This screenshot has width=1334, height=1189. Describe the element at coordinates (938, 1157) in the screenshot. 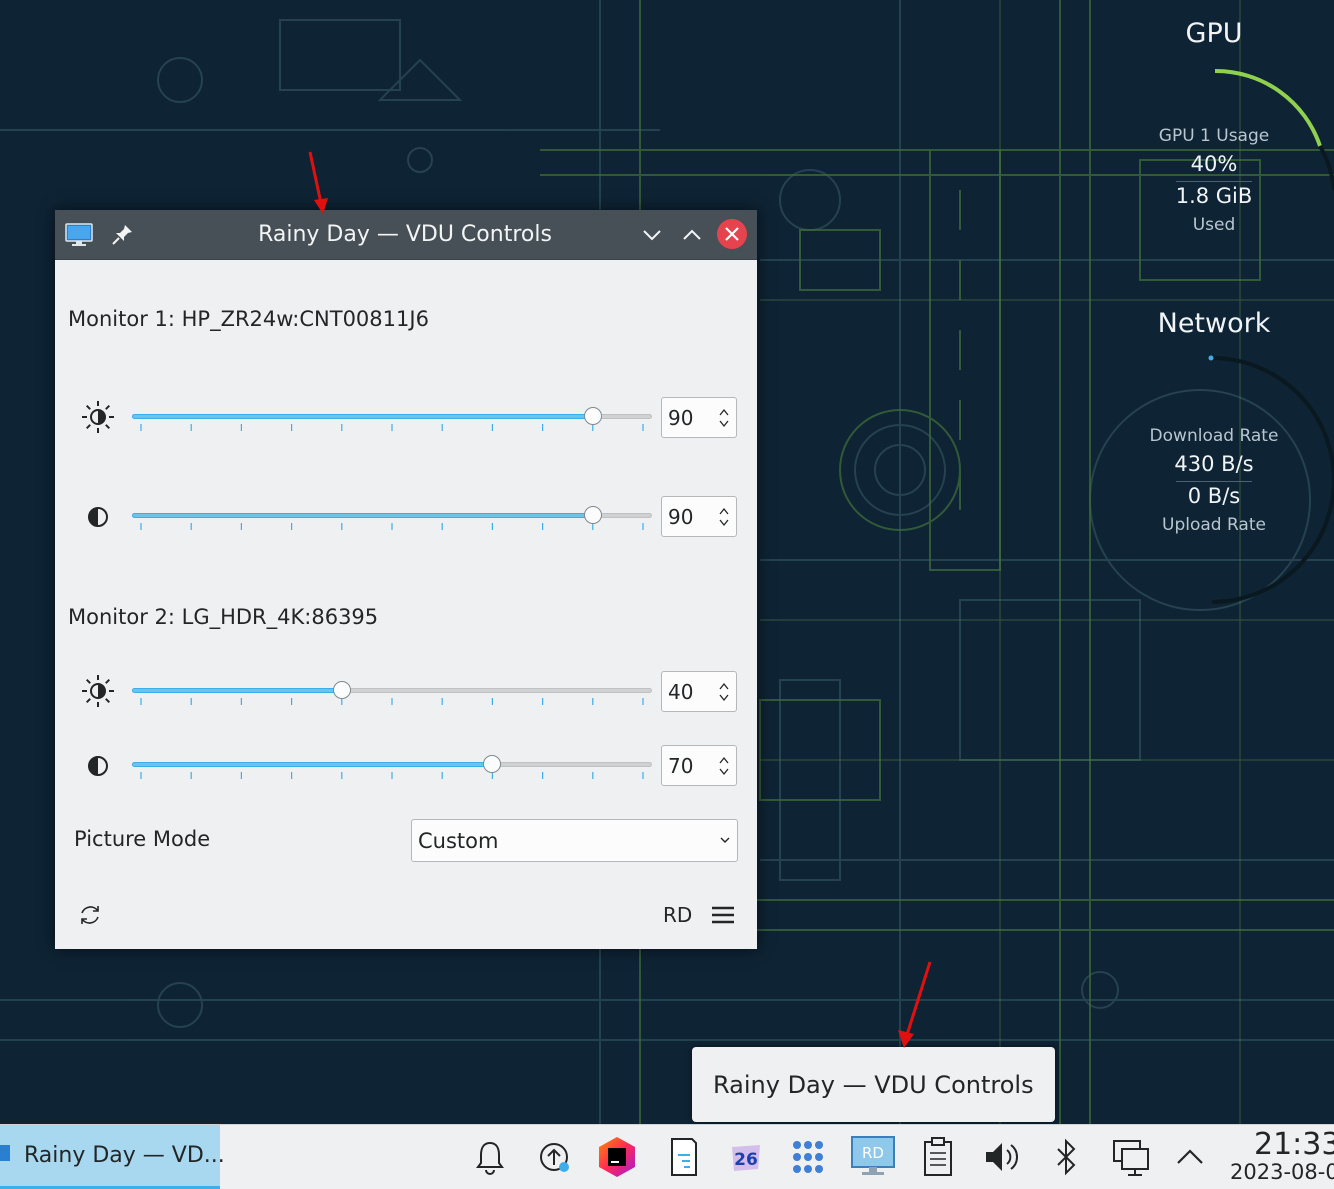

I see `clipboard-icon` at that location.